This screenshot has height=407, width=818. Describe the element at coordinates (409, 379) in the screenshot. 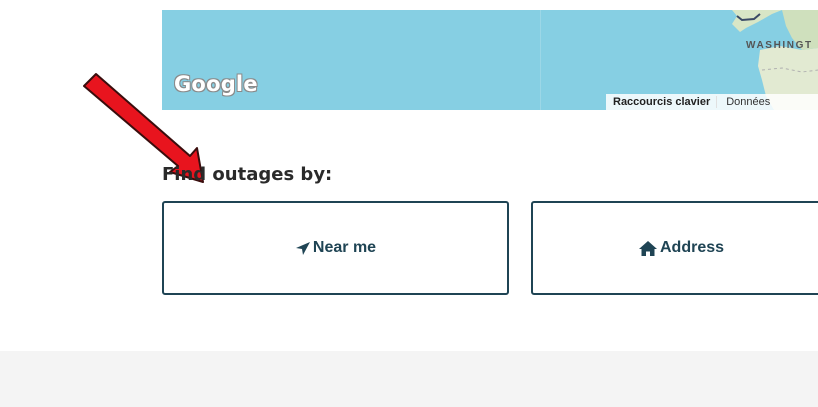

I see `footer-band` at that location.